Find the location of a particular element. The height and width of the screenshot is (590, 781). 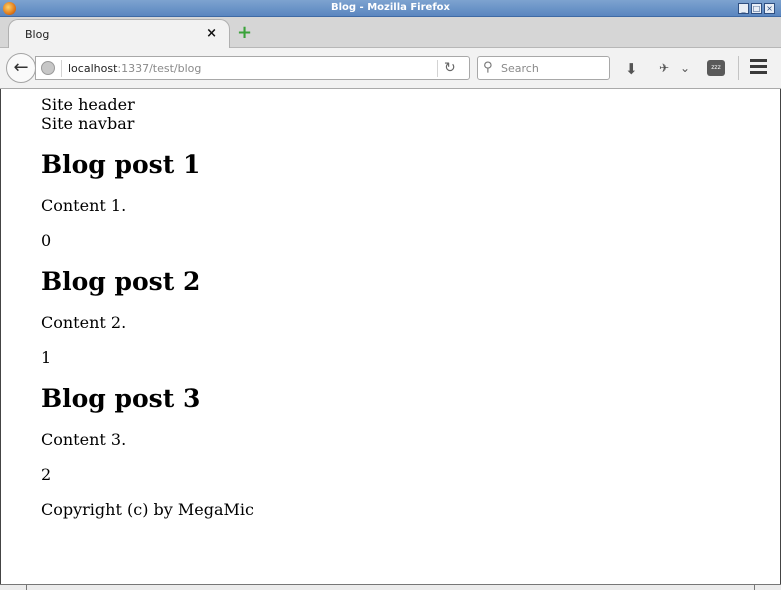

post-title: Blog post 2 is located at coordinates (121, 281).